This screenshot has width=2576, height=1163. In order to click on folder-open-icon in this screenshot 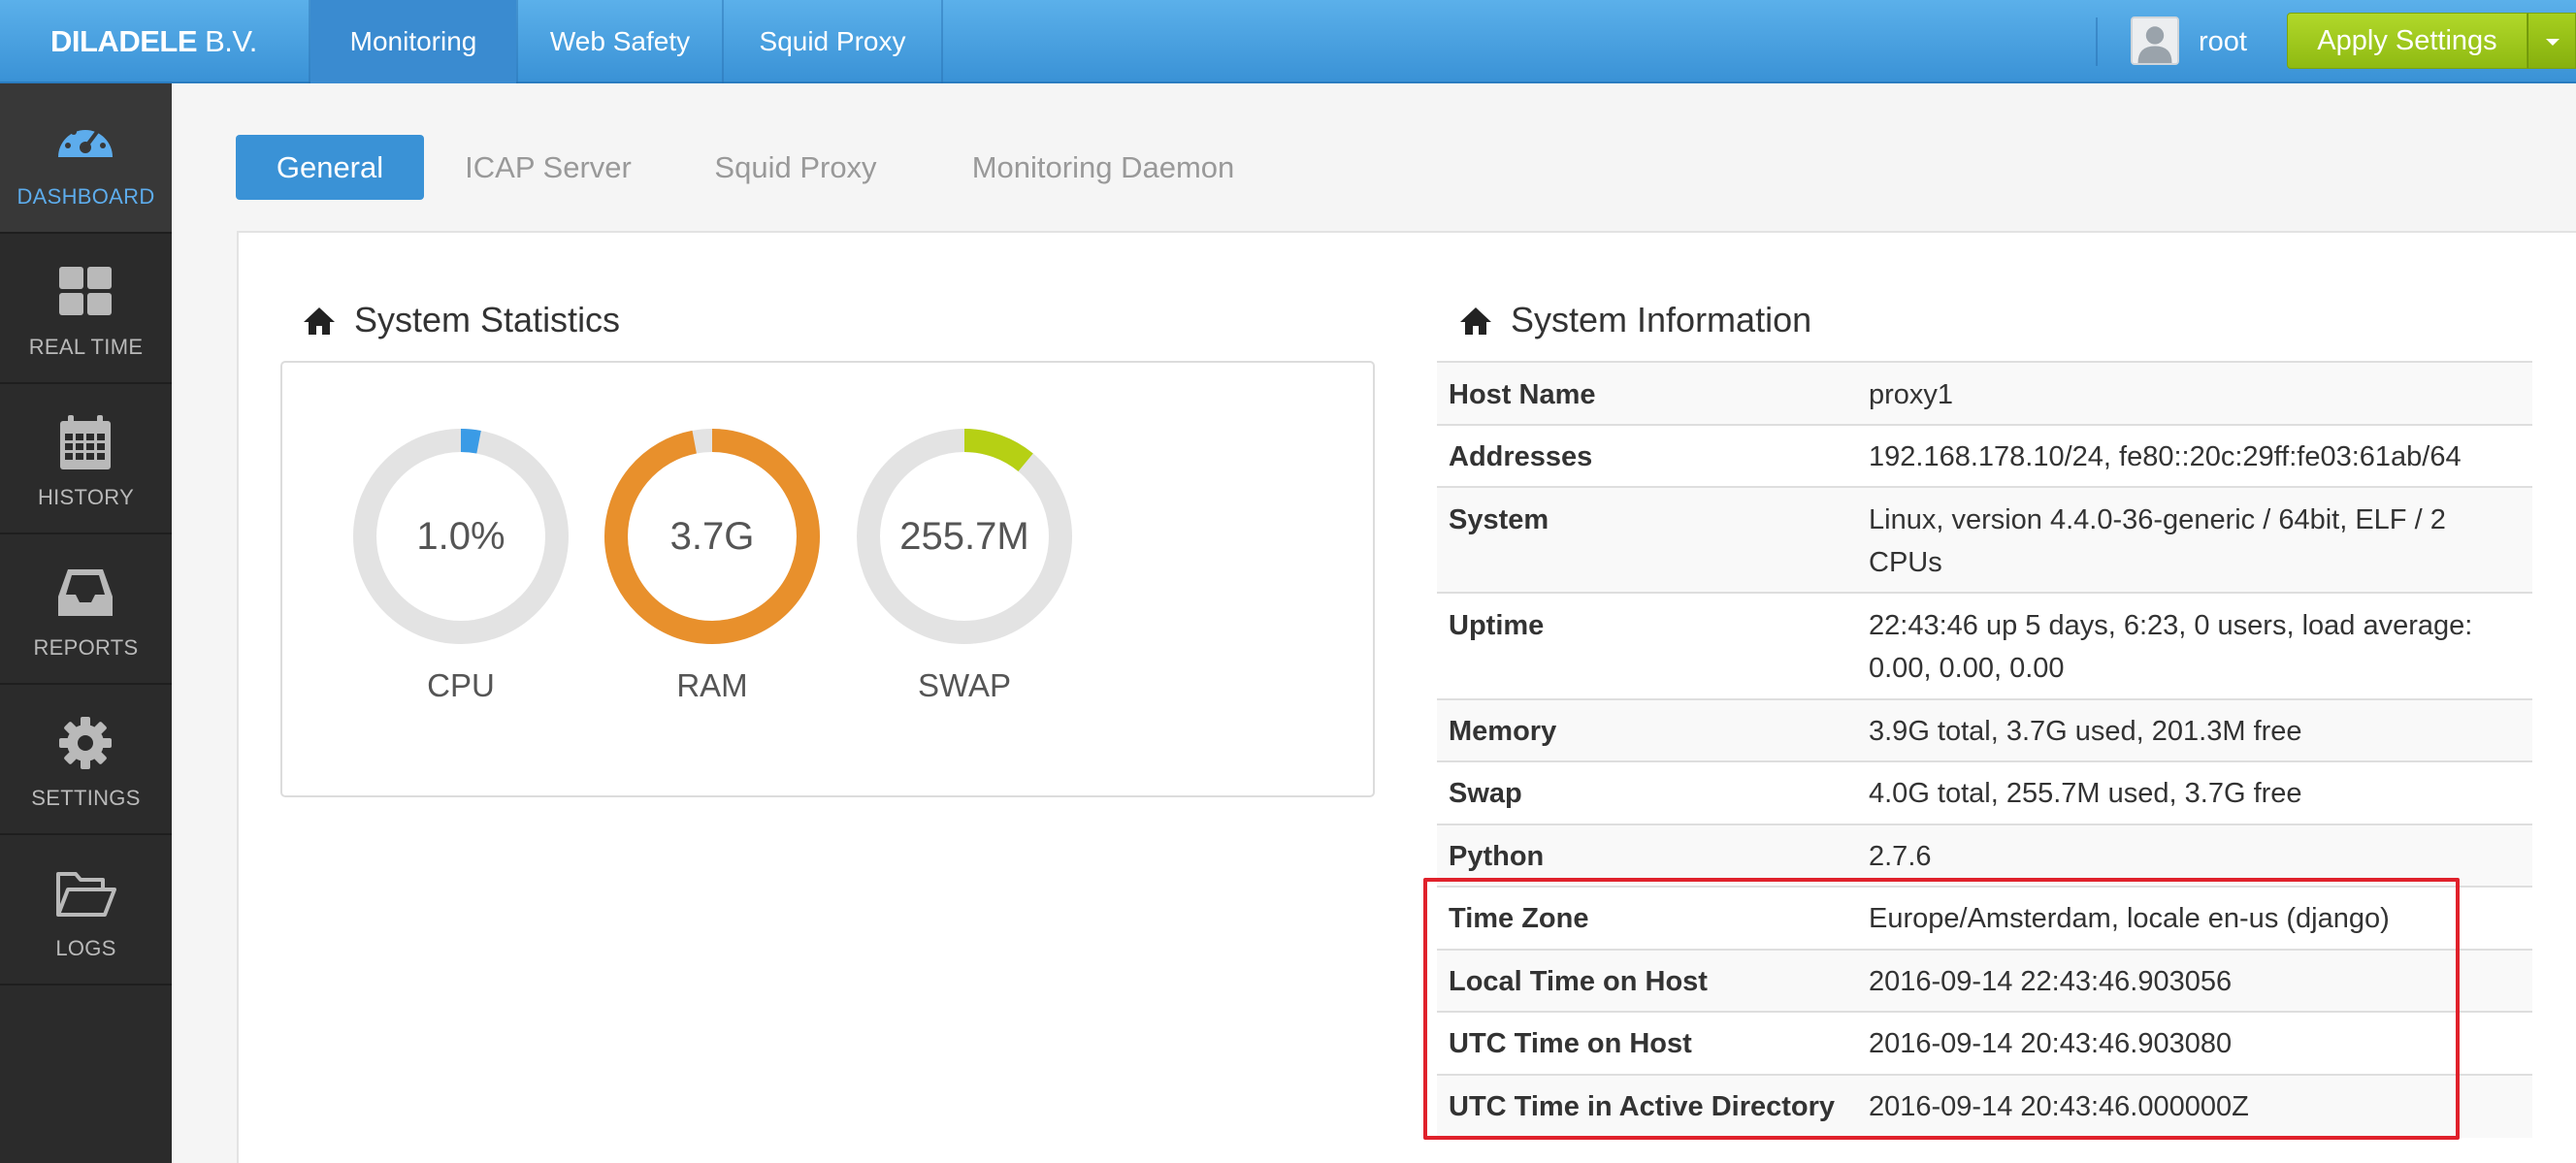, I will do `click(86, 894)`.